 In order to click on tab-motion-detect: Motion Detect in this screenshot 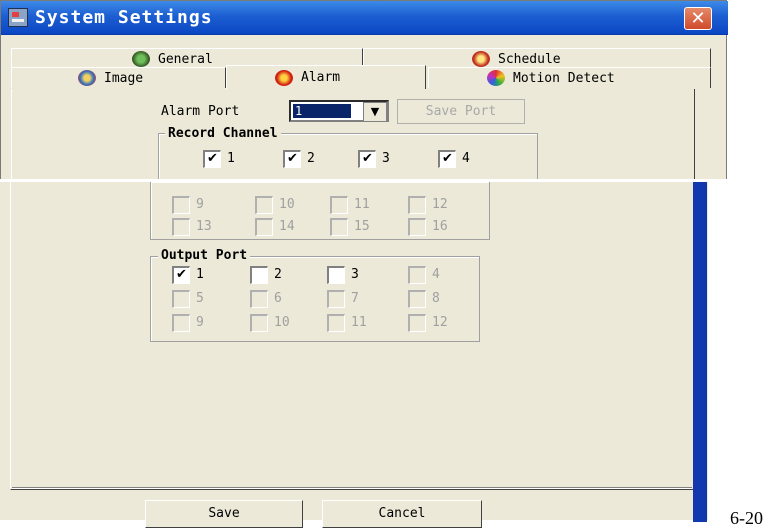, I will do `click(569, 77)`.